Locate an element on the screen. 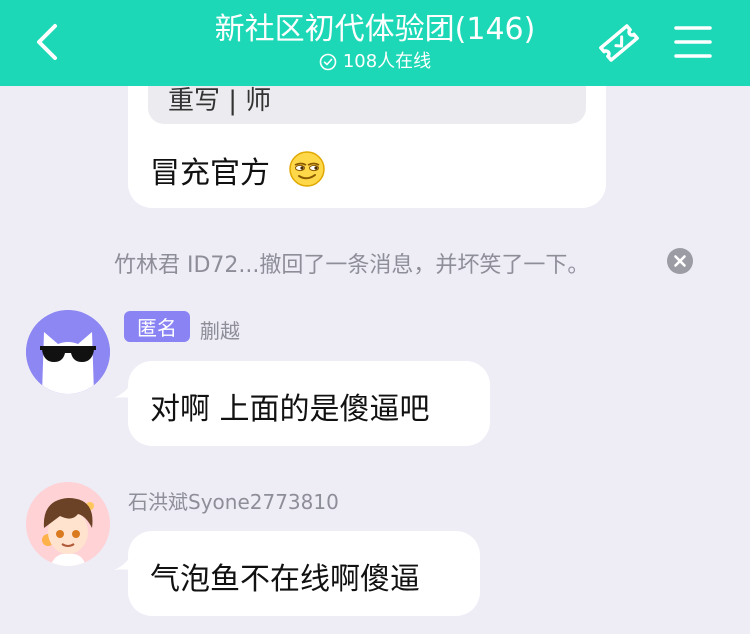  check-circle-icon is located at coordinates (328, 62).